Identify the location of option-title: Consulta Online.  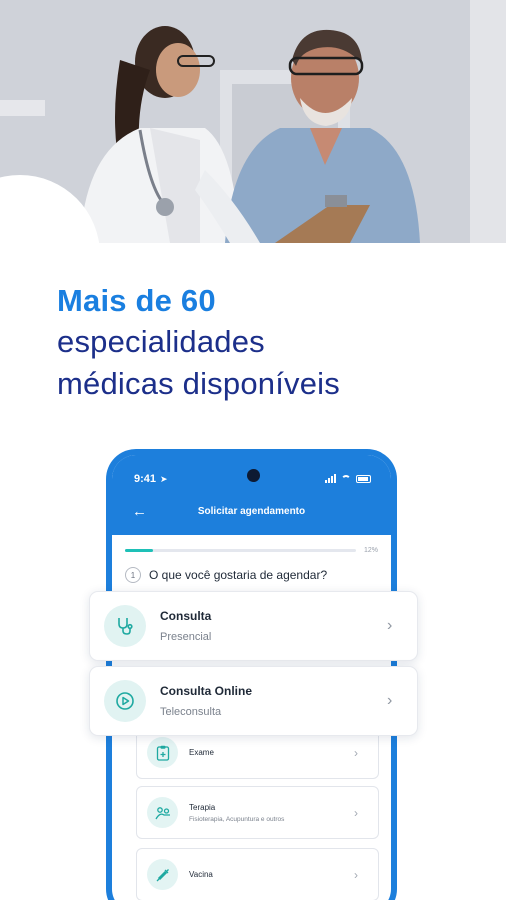
(206, 691).